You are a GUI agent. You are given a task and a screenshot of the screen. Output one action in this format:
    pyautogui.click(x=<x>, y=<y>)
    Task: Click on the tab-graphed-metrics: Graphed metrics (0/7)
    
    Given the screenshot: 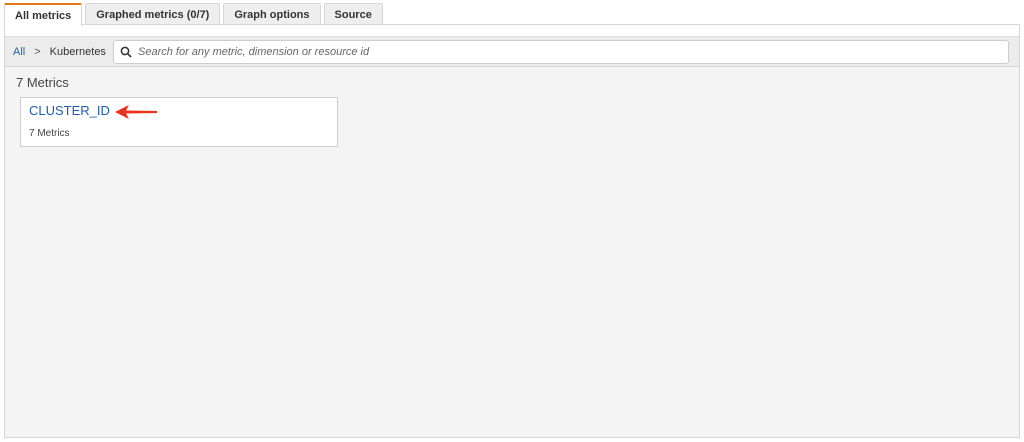 What is the action you would take?
    pyautogui.click(x=153, y=14)
    